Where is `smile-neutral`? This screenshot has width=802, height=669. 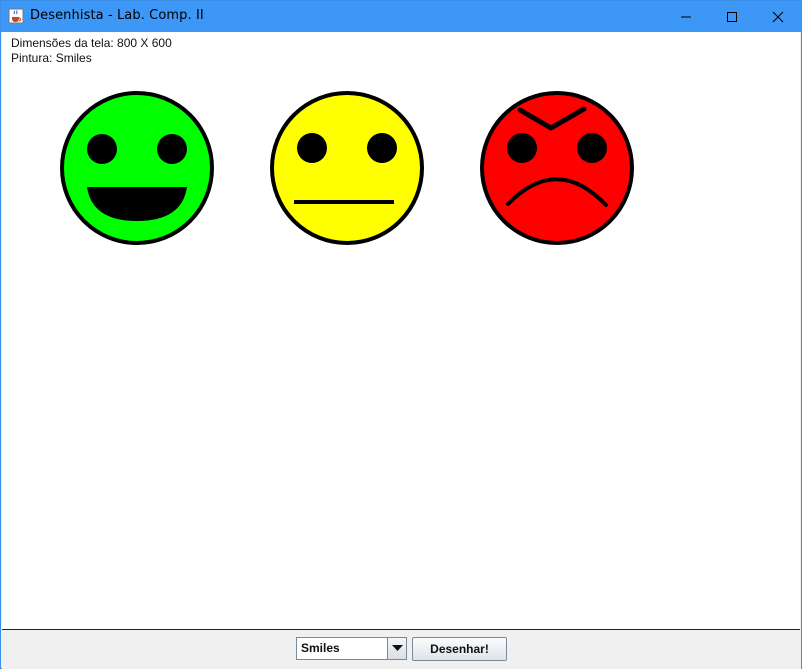
smile-neutral is located at coordinates (347, 168).